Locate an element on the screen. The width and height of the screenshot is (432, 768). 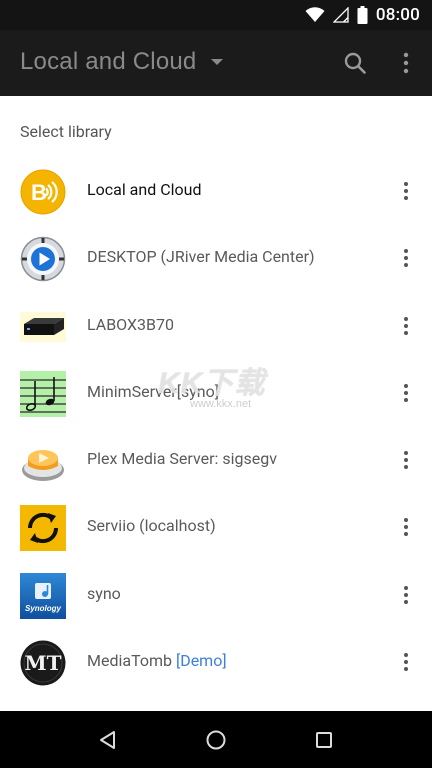
navigation-bar is located at coordinates (216, 739).